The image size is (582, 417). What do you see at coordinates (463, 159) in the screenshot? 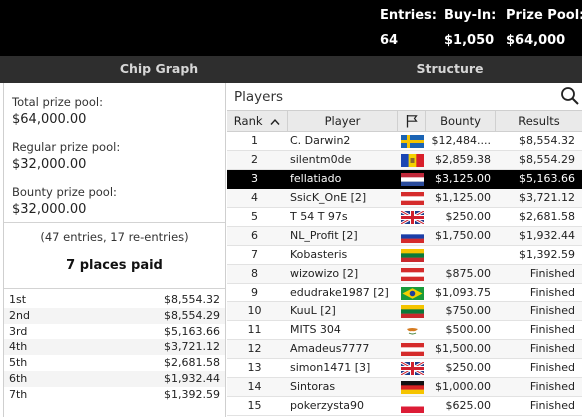
I see `player-bounty: $2,859.38` at bounding box center [463, 159].